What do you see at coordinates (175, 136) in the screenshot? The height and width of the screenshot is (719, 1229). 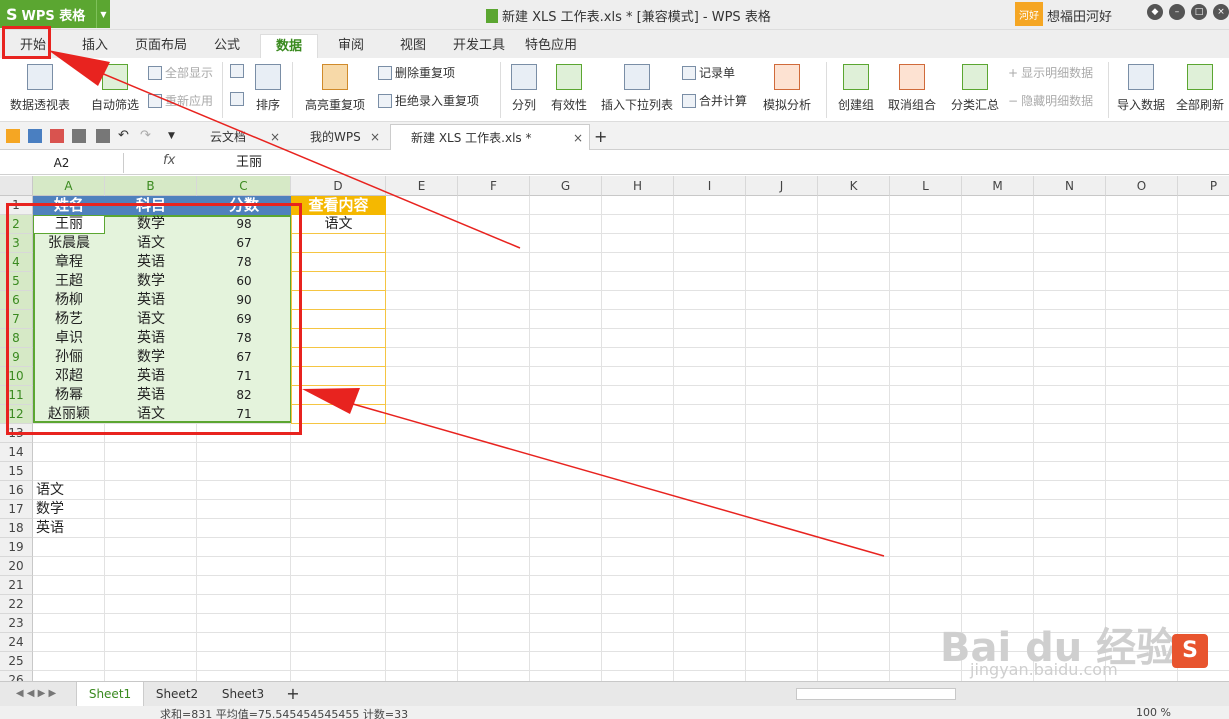 I see `customize-toolbar-icon: ▼` at bounding box center [175, 136].